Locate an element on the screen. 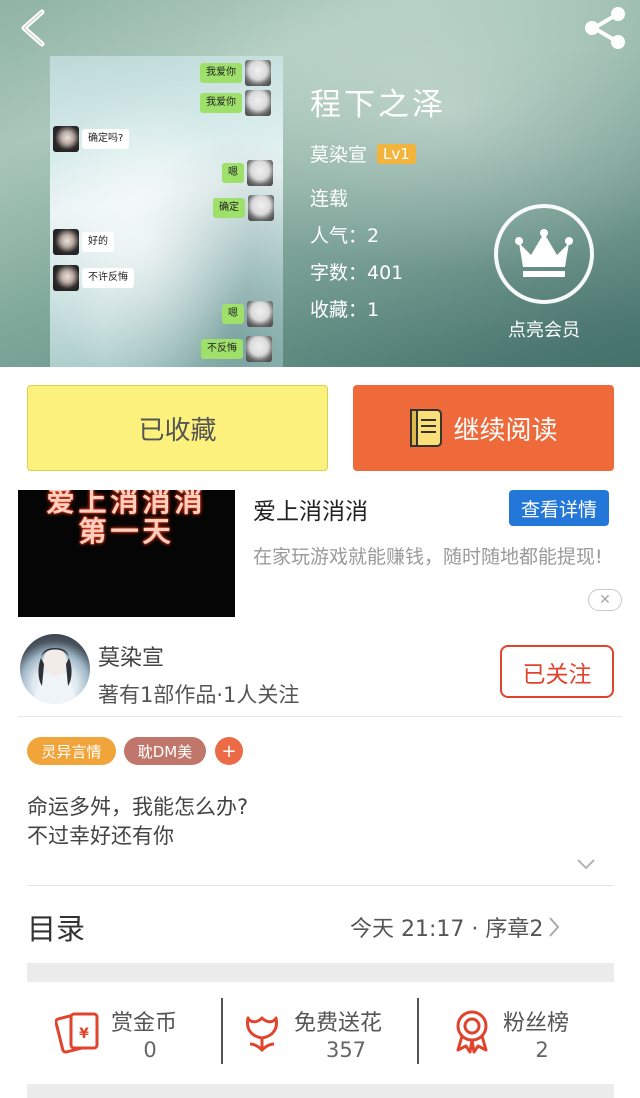 Image resolution: width=640 pixels, height=1098 pixels. chat-bubble: 好的 is located at coordinates (98, 242).